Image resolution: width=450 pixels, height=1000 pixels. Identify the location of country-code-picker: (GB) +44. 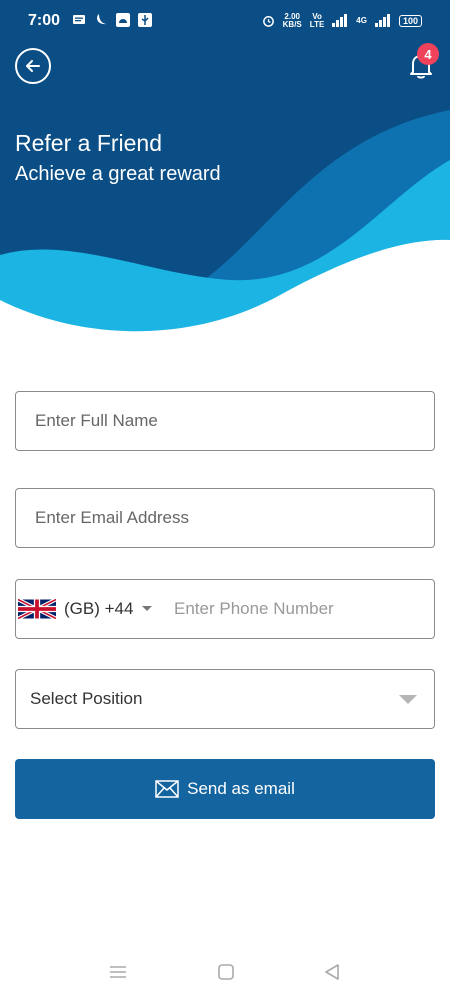
(85, 609).